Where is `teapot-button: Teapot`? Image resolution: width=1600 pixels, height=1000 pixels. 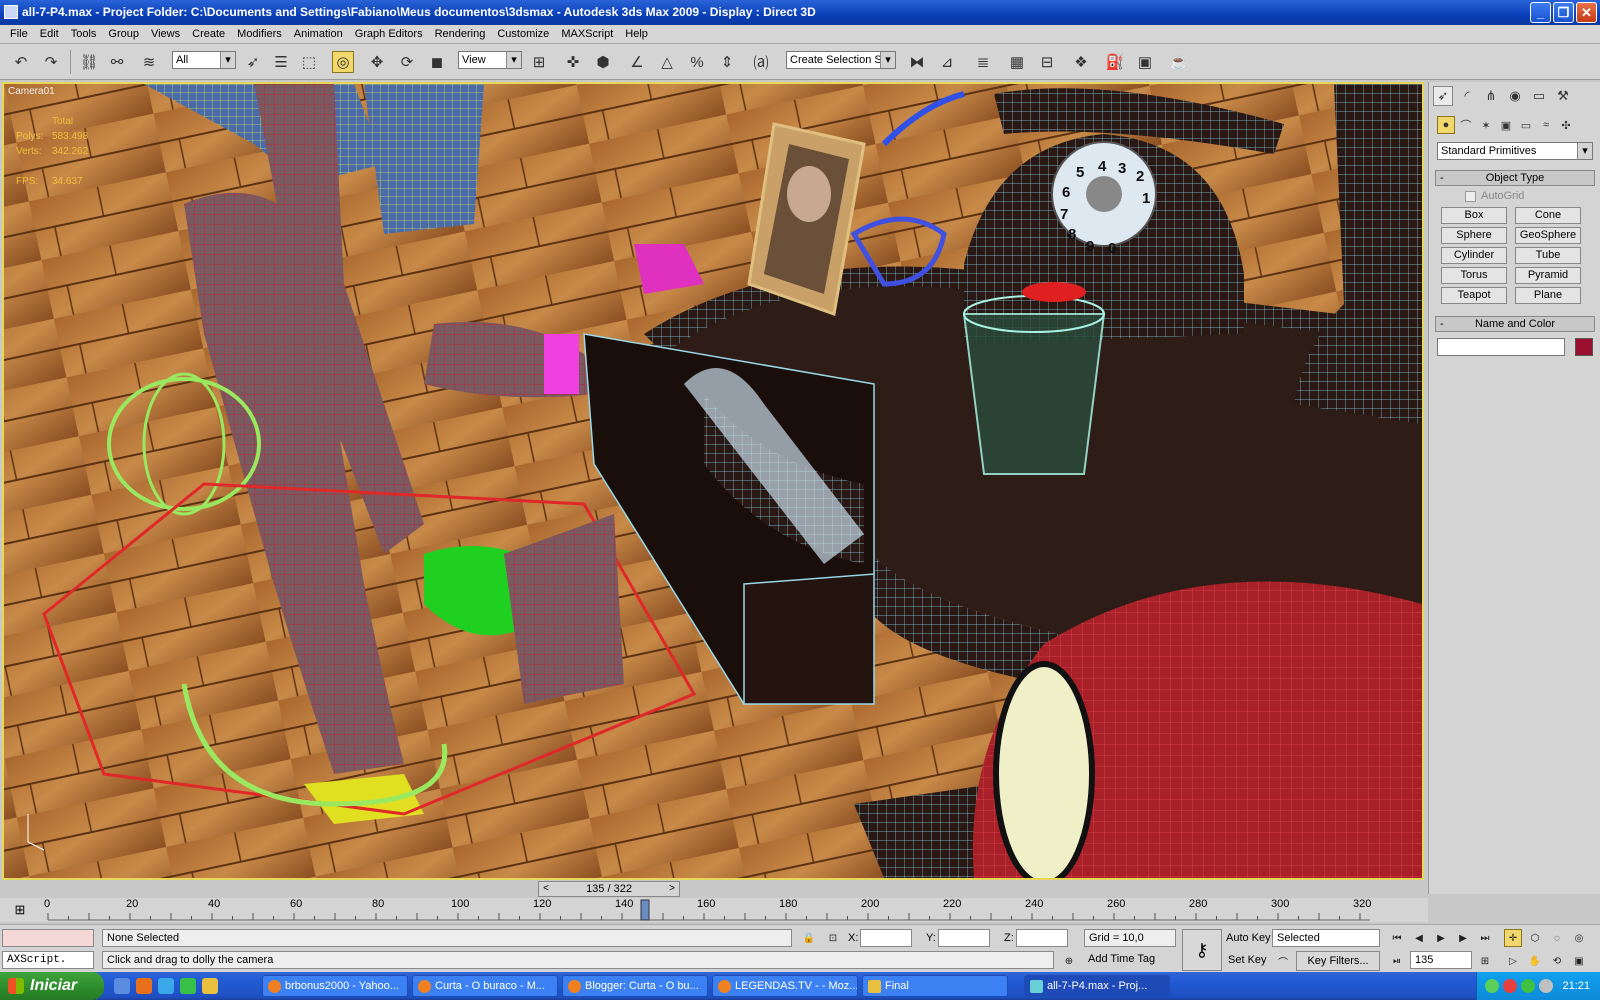
teapot-button: Teapot is located at coordinates (1474, 295).